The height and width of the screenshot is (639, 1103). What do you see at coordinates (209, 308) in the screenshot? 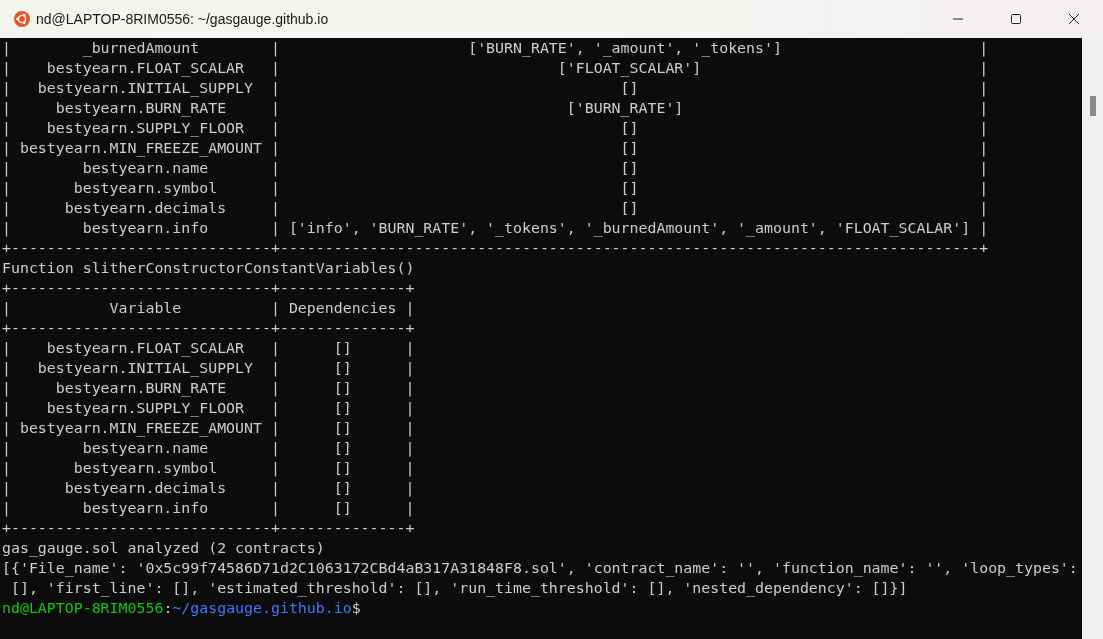
I see `terminal-line: | Variable | Dependencies |` at bounding box center [209, 308].